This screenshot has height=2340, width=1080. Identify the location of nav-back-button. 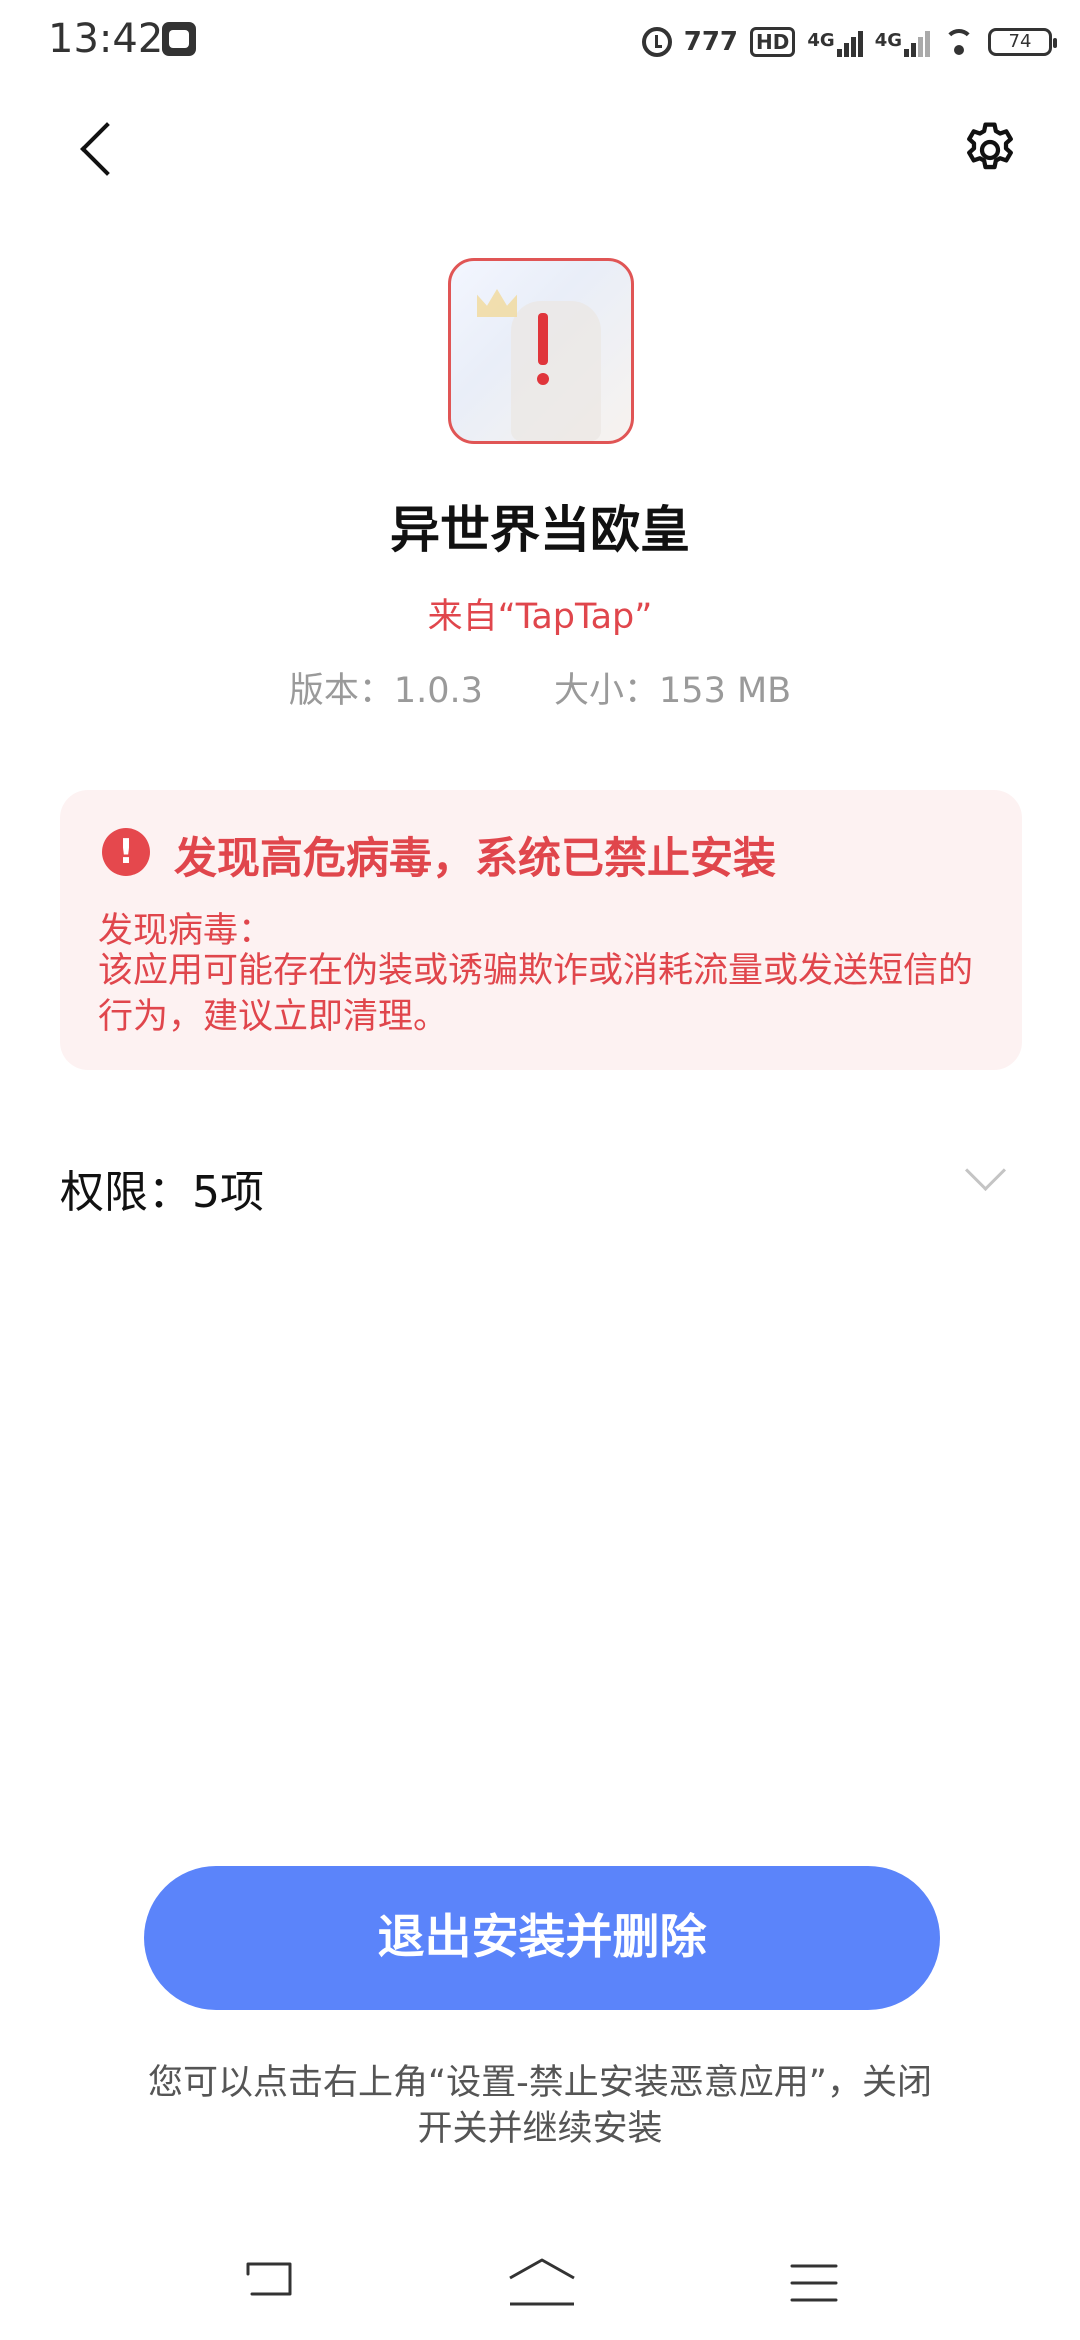
(270, 2280).